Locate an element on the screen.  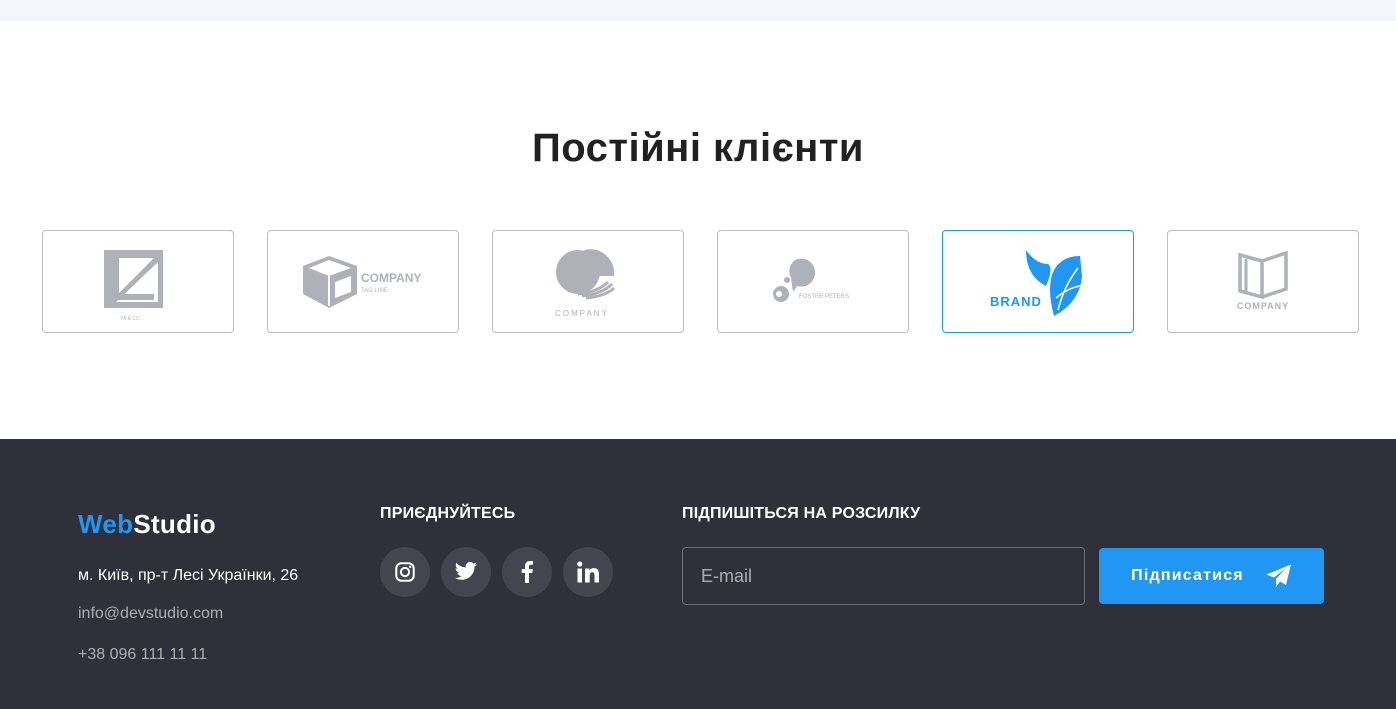
instagram-link is located at coordinates (405, 572).